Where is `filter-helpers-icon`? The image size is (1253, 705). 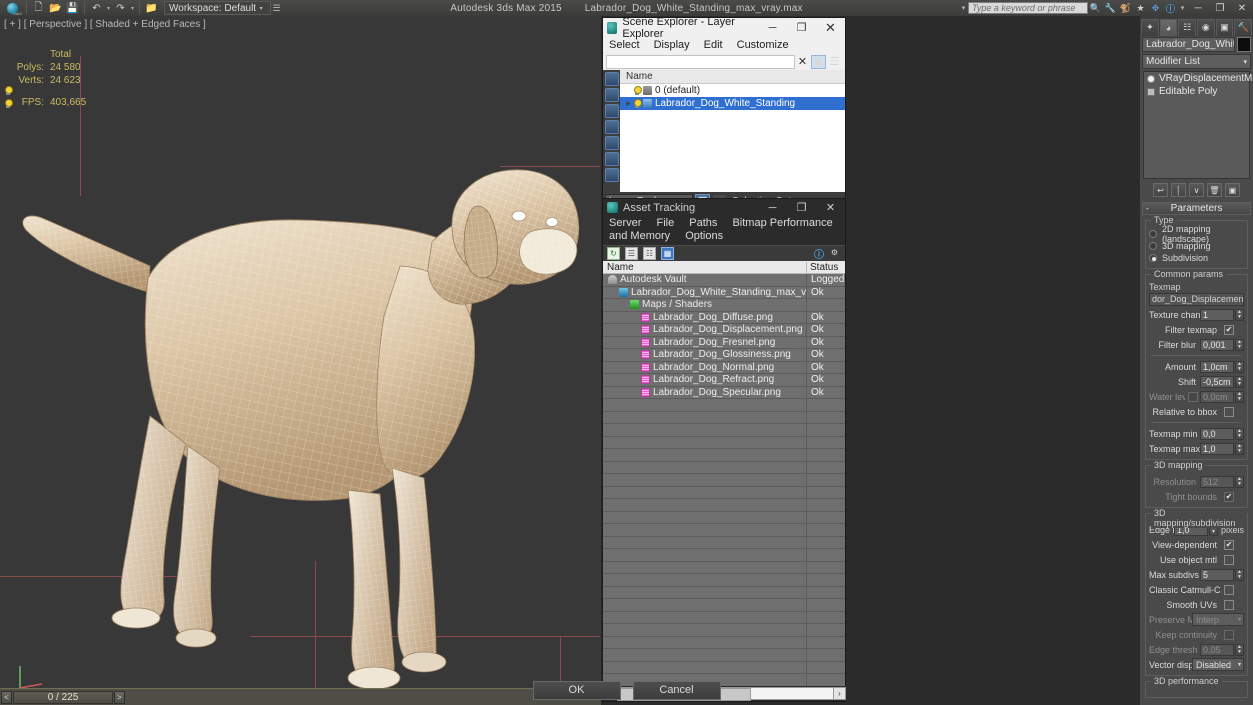 filter-helpers-icon is located at coordinates (611, 143).